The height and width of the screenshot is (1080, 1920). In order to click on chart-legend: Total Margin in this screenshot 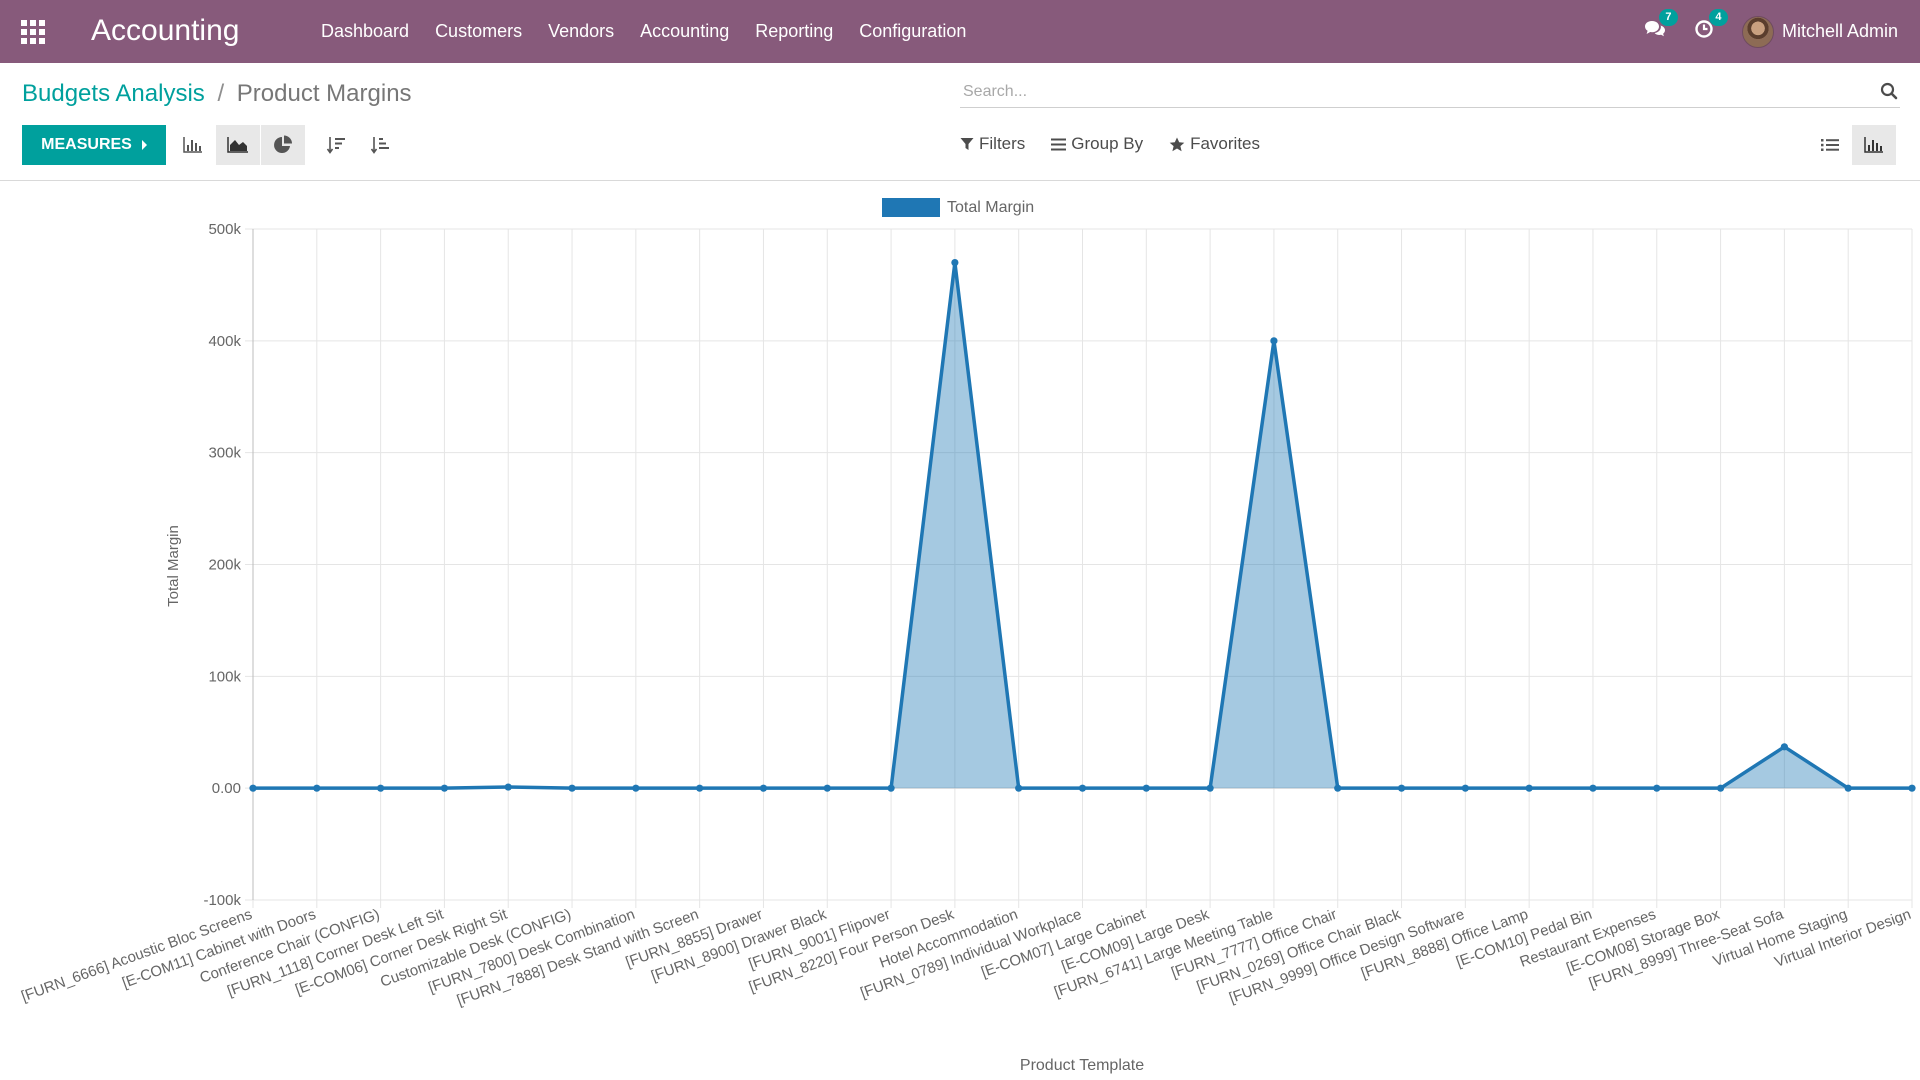, I will do `click(958, 207)`.